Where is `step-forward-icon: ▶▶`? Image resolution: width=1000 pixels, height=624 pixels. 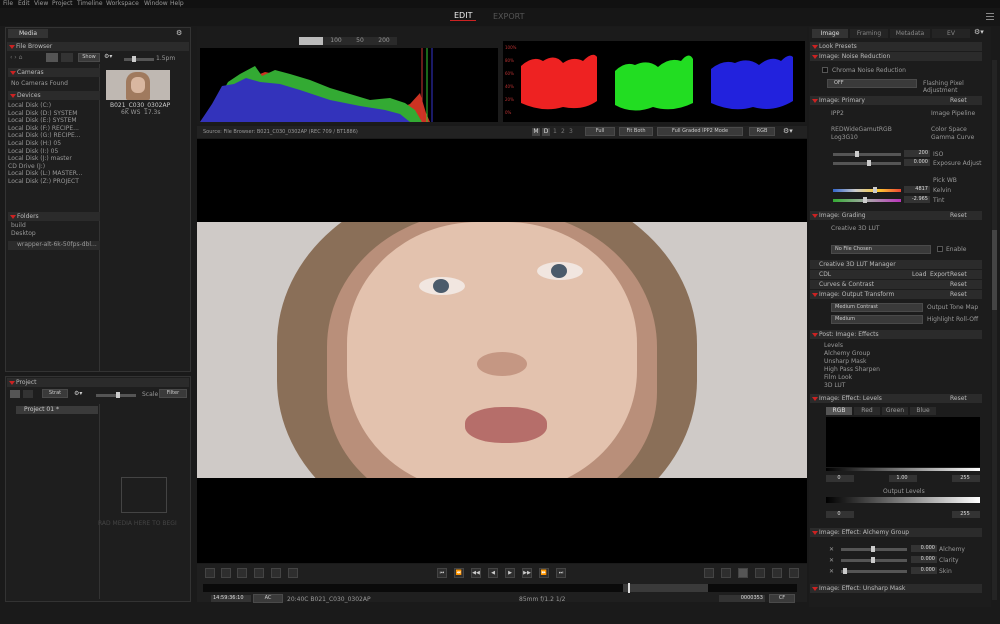
step-forward-icon: ▶▶ is located at coordinates (527, 573).